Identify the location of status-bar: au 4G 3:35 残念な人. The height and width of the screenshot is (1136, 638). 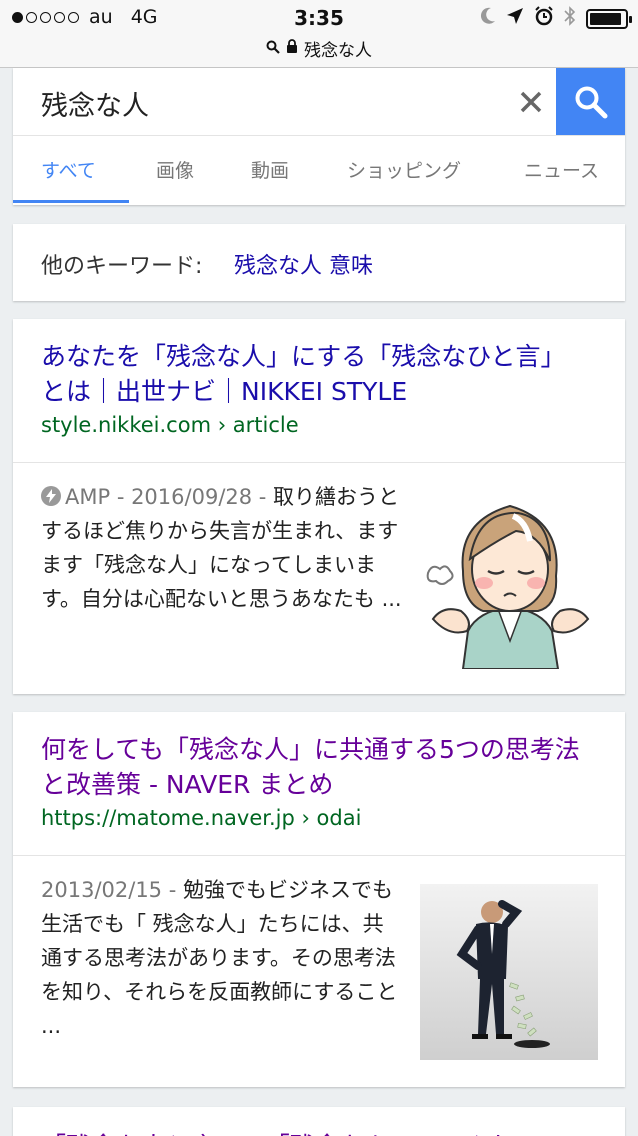
(319, 34).